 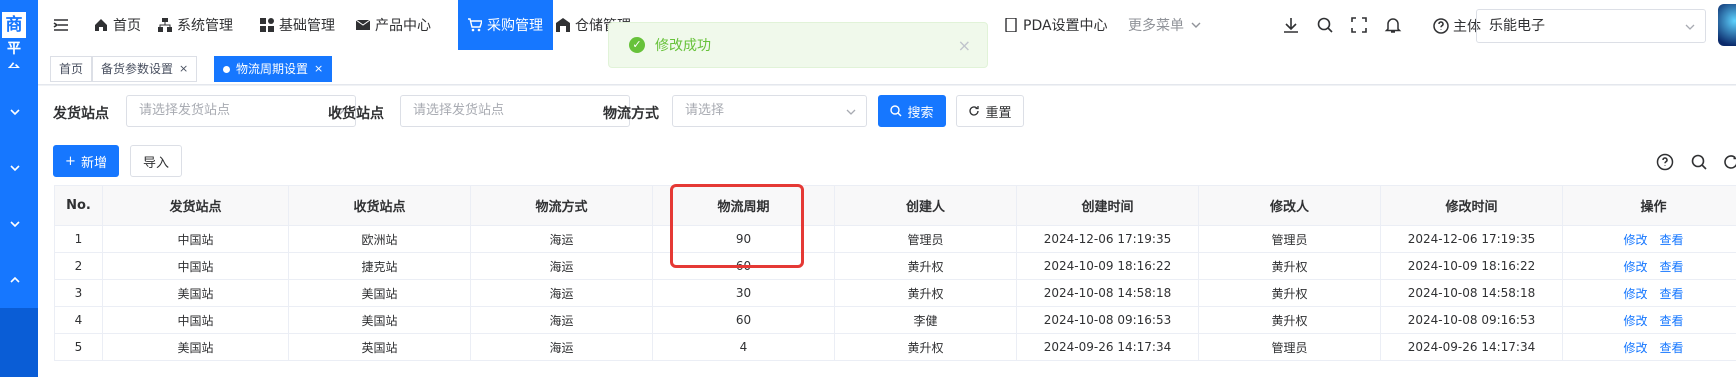 What do you see at coordinates (1065, 26) in the screenshot?
I see `nav-label: PDA设置中心` at bounding box center [1065, 26].